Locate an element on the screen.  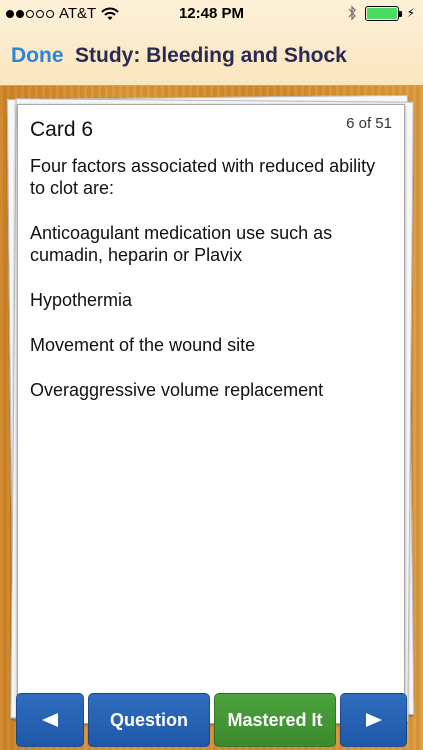
navigation-bar: Done Study: Bleeding and Shock is located at coordinates (211, 56).